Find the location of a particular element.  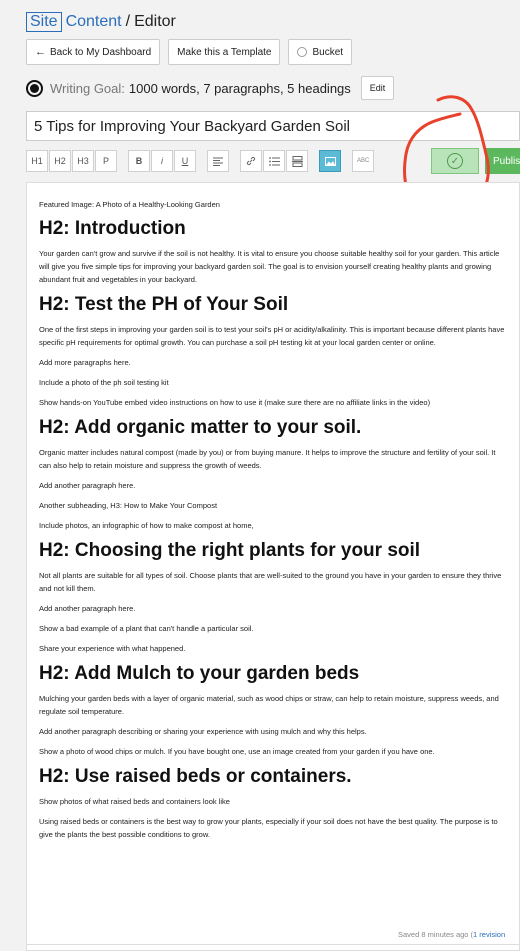

heading-introduction: H2: Introduction is located at coordinates (112, 228).